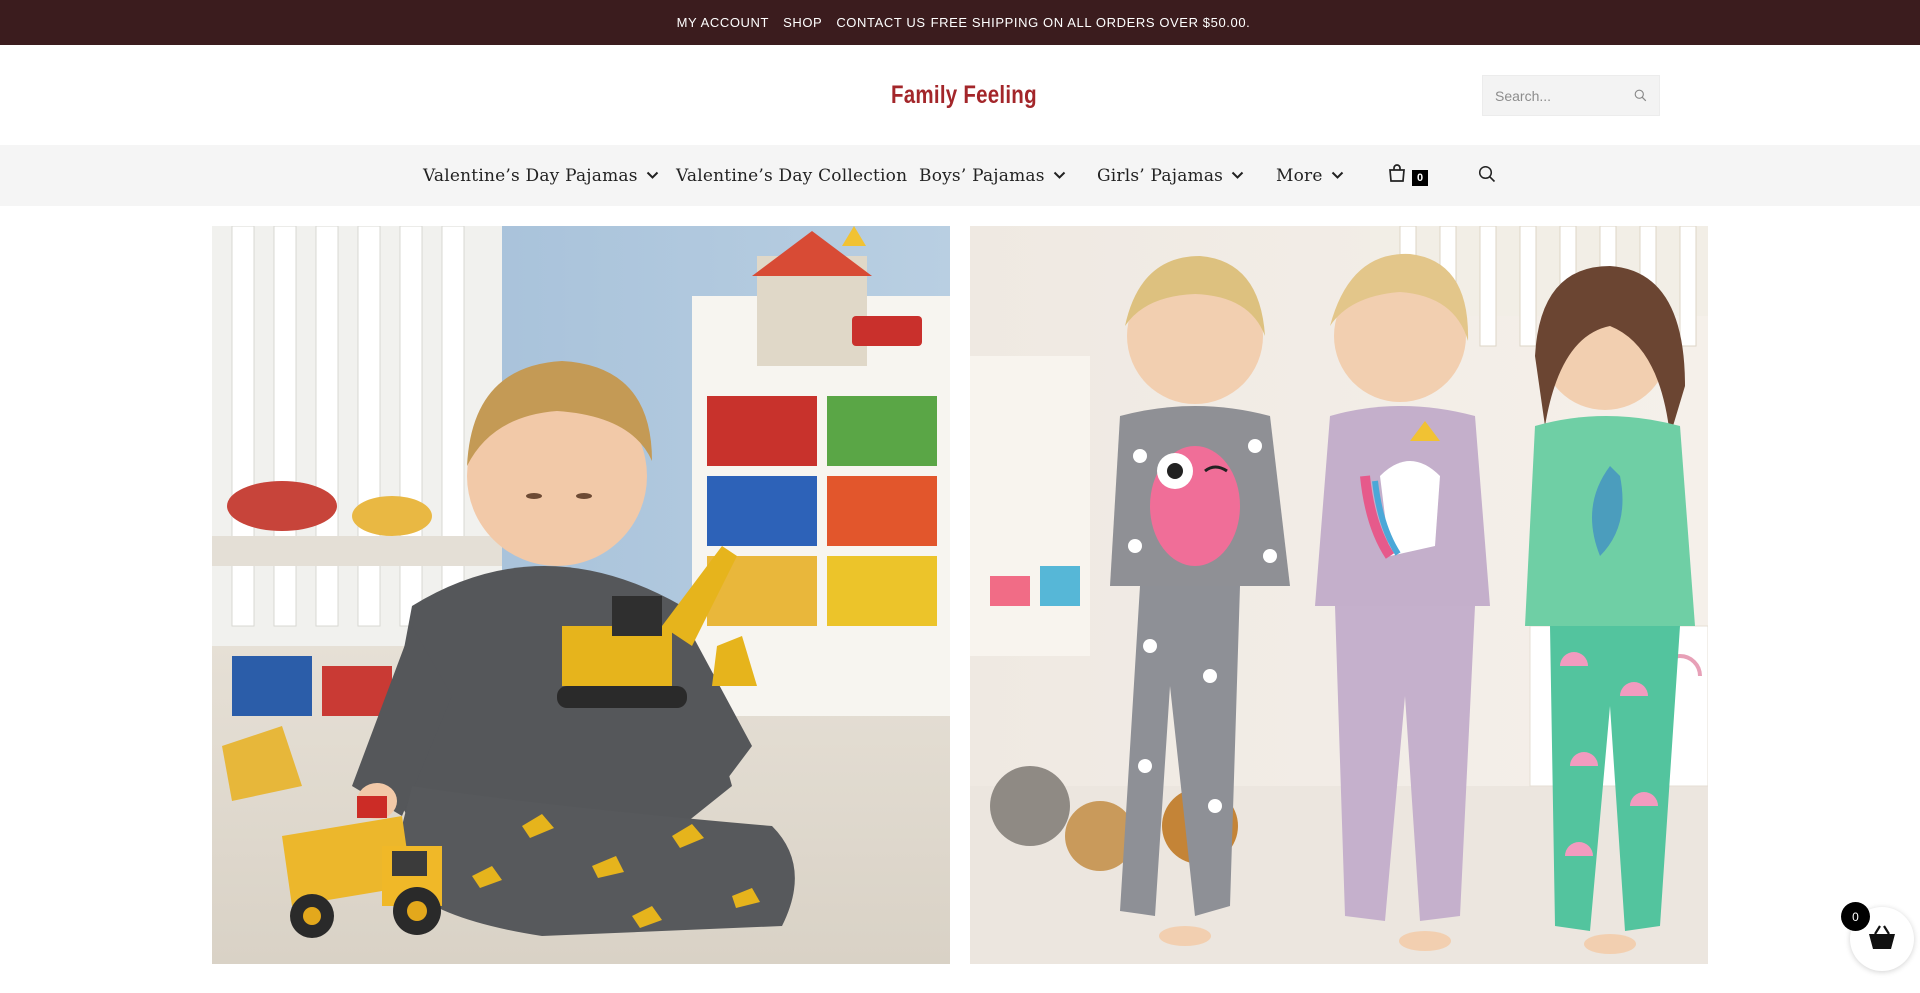 This screenshot has width=1920, height=993. Describe the element at coordinates (1564, 95) in the screenshot. I see `search-input` at that location.